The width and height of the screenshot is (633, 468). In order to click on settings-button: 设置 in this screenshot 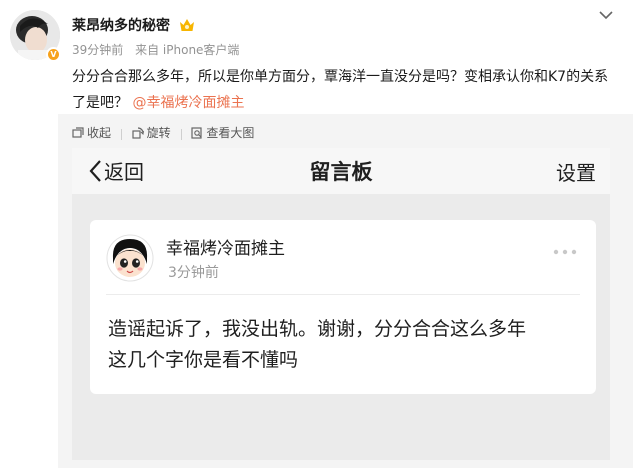, I will do `click(576, 173)`.